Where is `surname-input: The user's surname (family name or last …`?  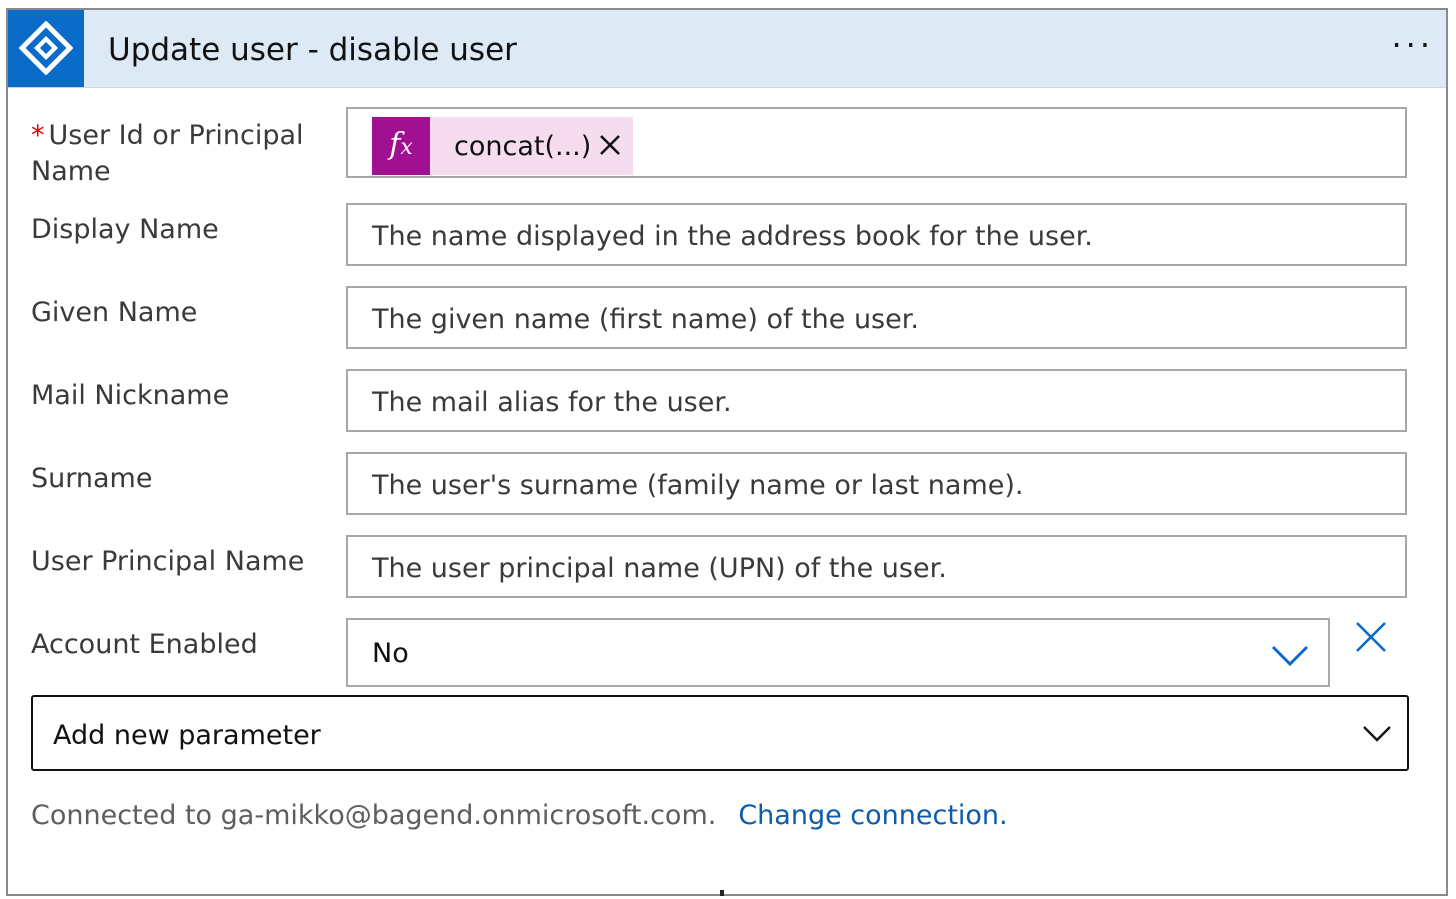 surname-input: The user's surname (family name or last … is located at coordinates (876, 483).